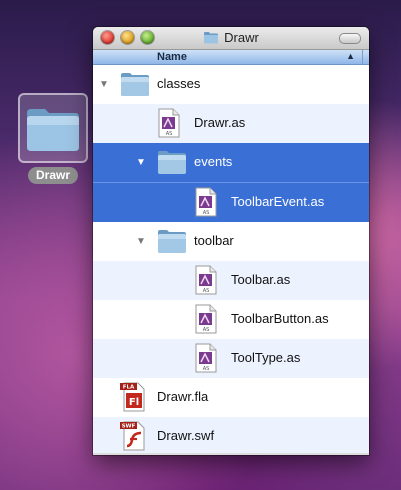 This screenshot has height=490, width=401. I want to click on toolbar-toggle-button, so click(350, 38).